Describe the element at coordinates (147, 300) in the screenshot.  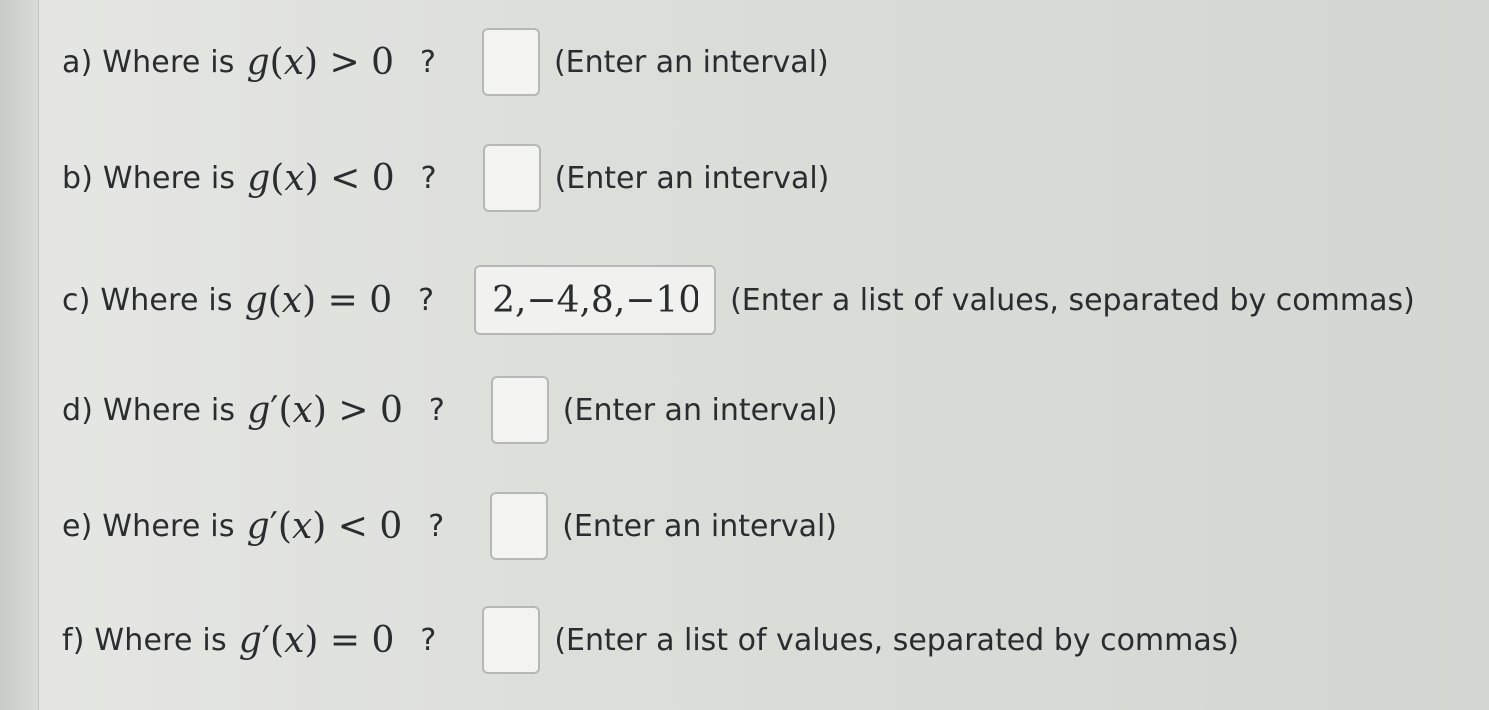
I see `question-label: c) Where is` at that location.